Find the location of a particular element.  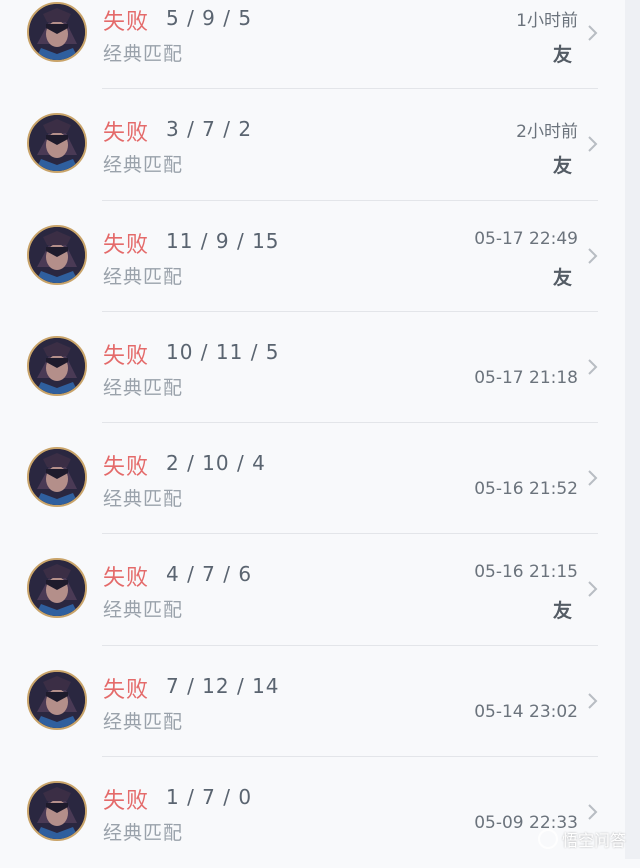

match-row: 失败 1 / 7 / 0 经典匹配 05-09 22:33 is located at coordinates (312, 812).